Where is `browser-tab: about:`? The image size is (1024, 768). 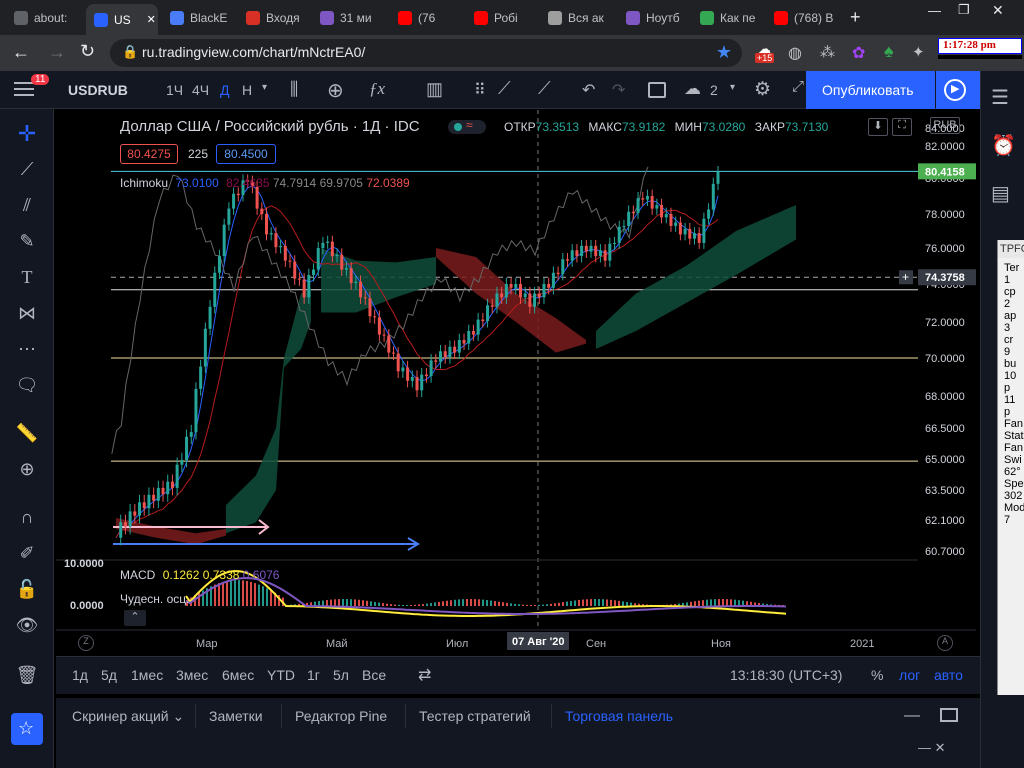
browser-tab: about: is located at coordinates (43, 18).